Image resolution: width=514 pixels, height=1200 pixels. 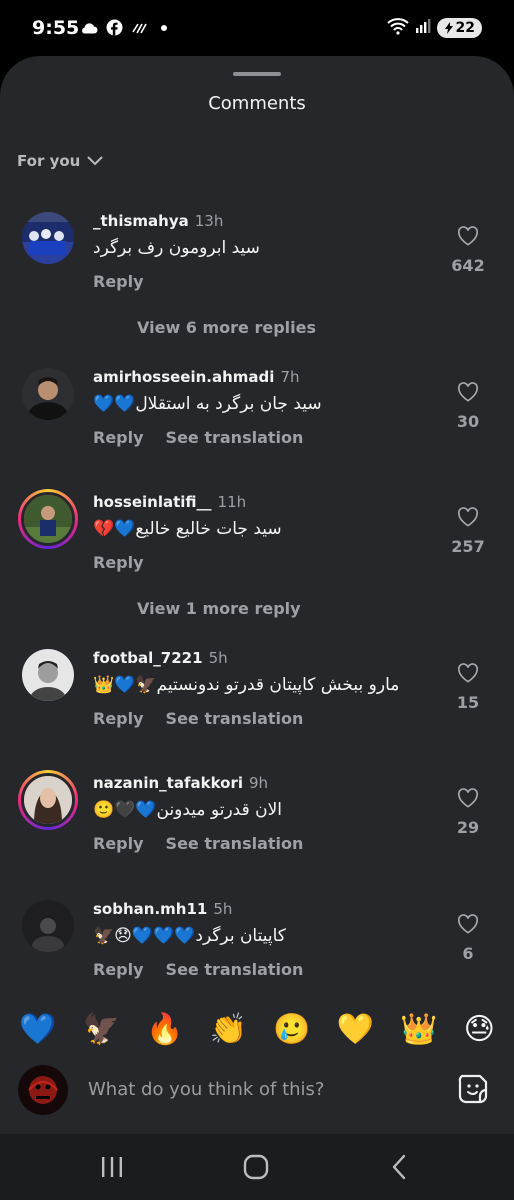 What do you see at coordinates (150, 909) in the screenshot?
I see `comment-username: sobhan.mh11` at bounding box center [150, 909].